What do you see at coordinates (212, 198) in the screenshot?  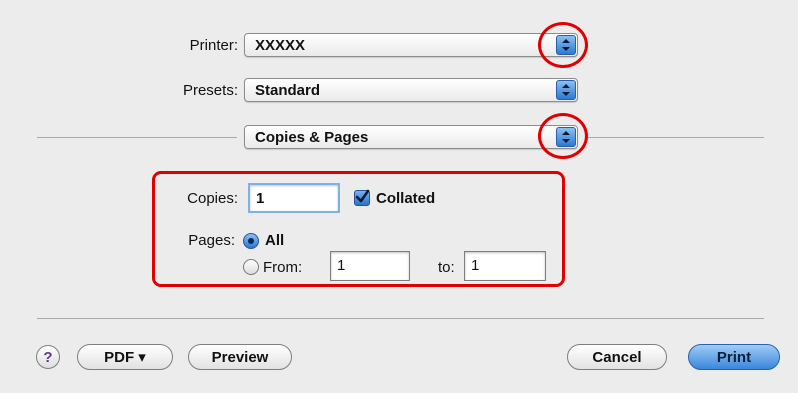 I see `copies-label: Copies:` at bounding box center [212, 198].